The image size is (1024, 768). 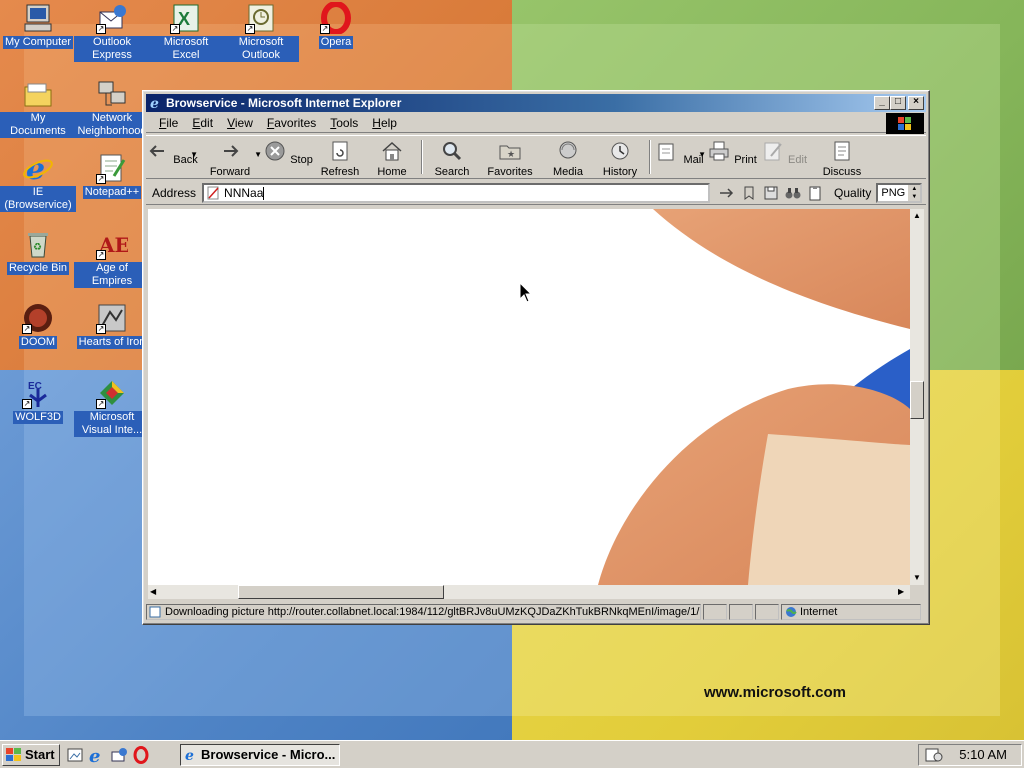 What do you see at coordinates (261, 18) in the screenshot?
I see `outlook-icon: ↗` at bounding box center [261, 18].